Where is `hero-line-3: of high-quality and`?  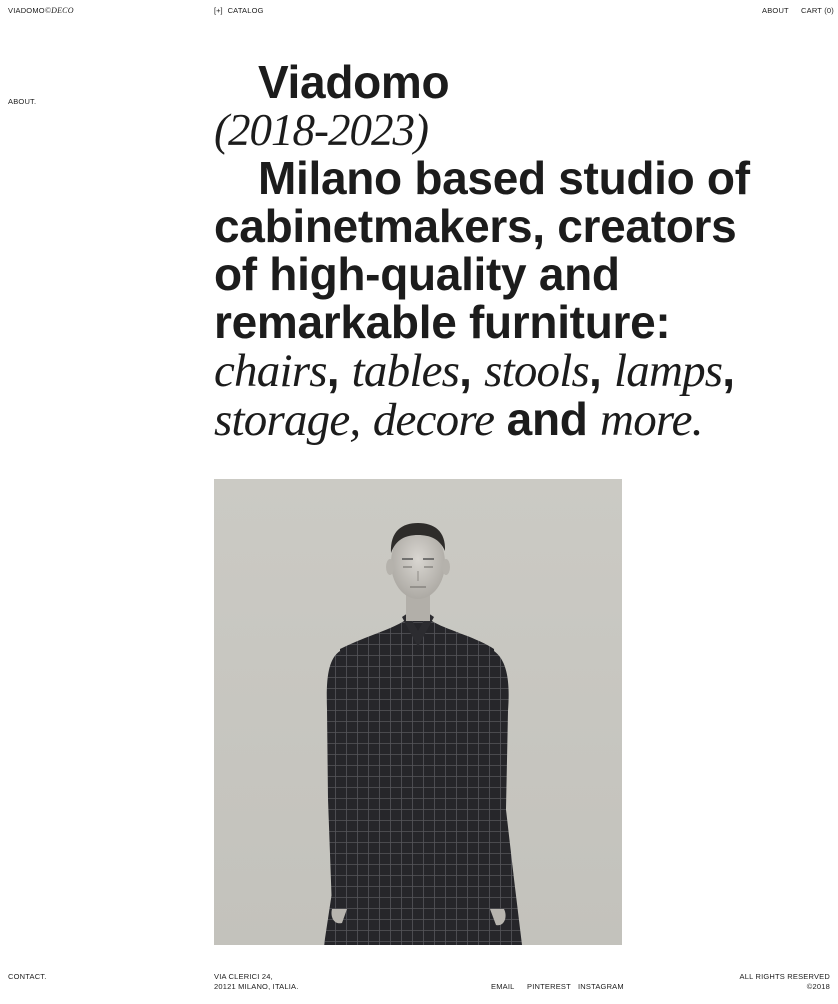 hero-line-3: of high-quality and is located at coordinates (417, 274).